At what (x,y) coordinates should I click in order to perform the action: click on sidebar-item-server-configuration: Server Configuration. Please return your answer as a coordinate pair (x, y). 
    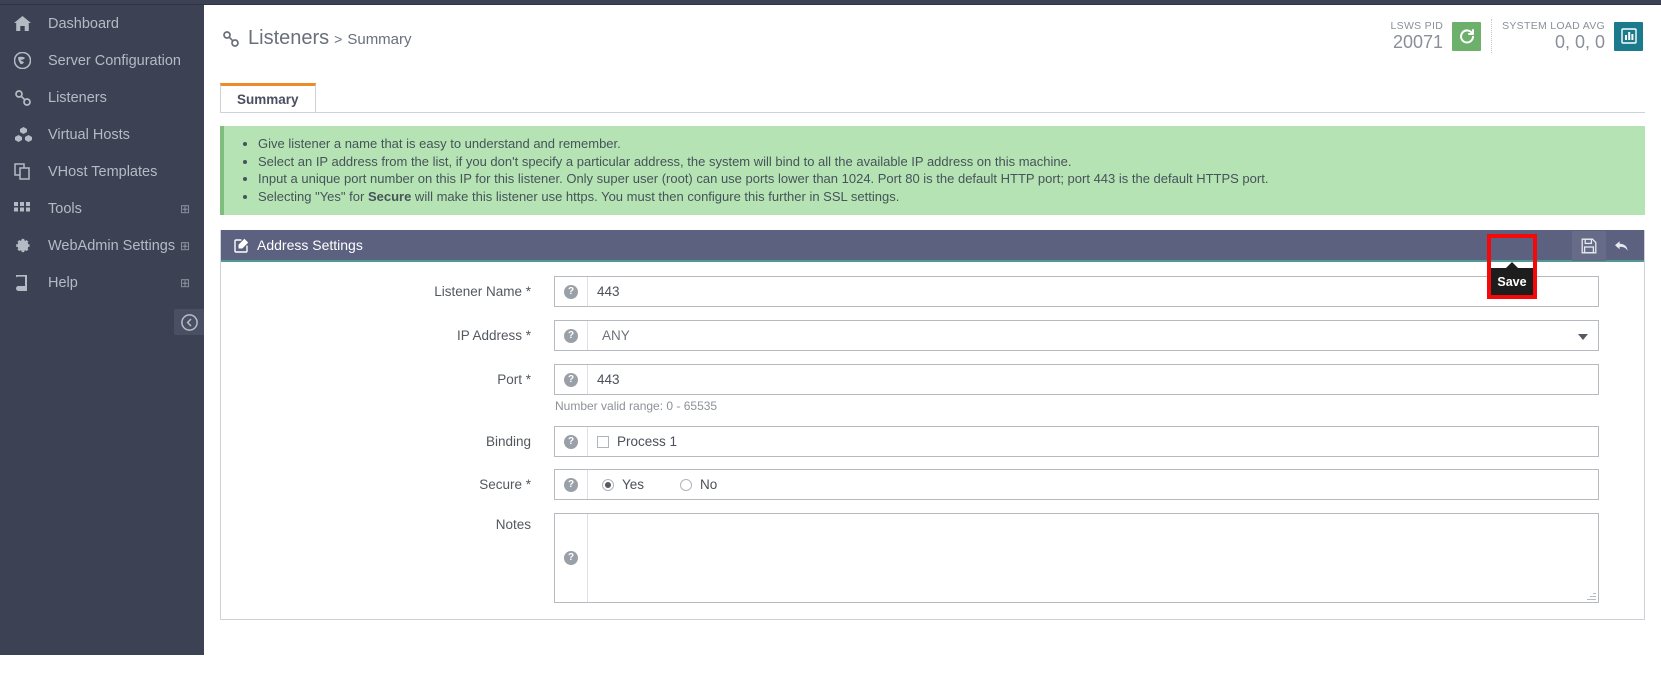
    Looking at the image, I should click on (102, 60).